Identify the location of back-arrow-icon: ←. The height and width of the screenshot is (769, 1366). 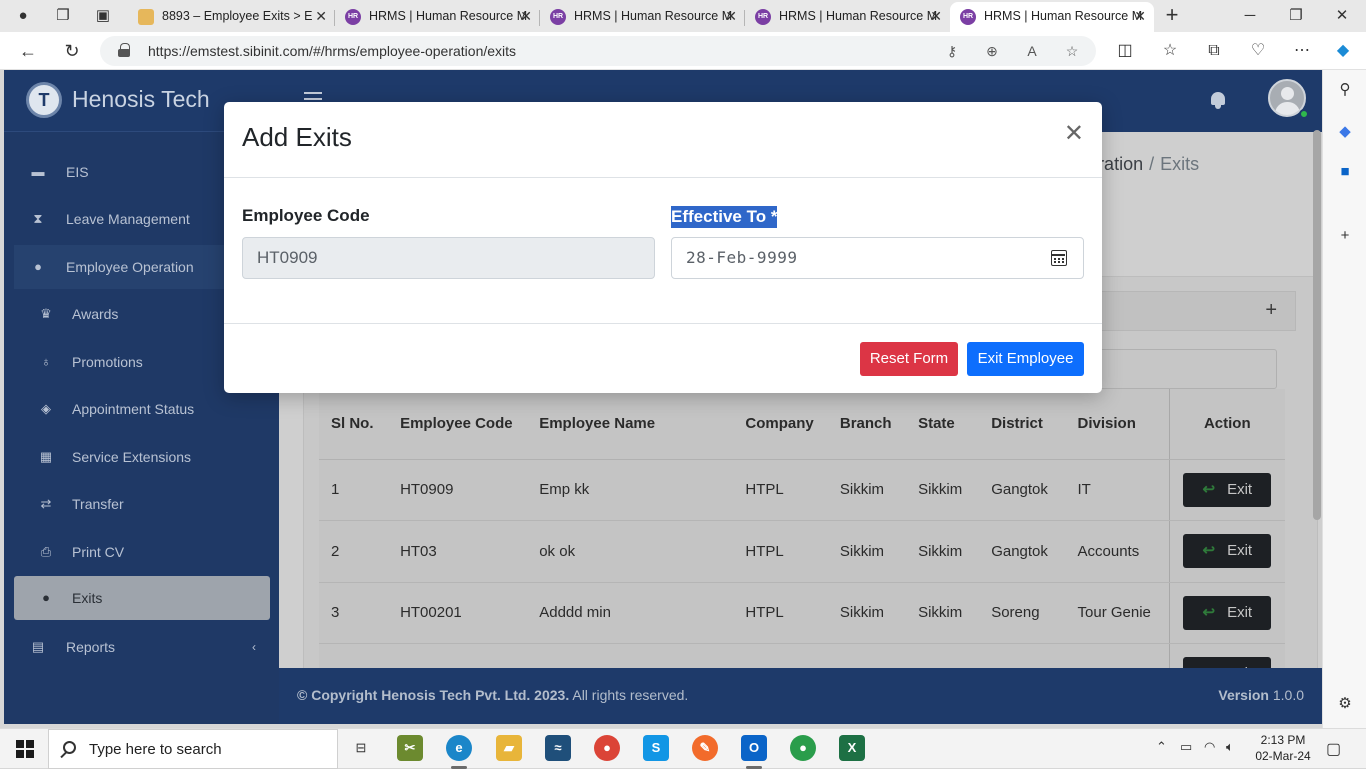
(28, 51).